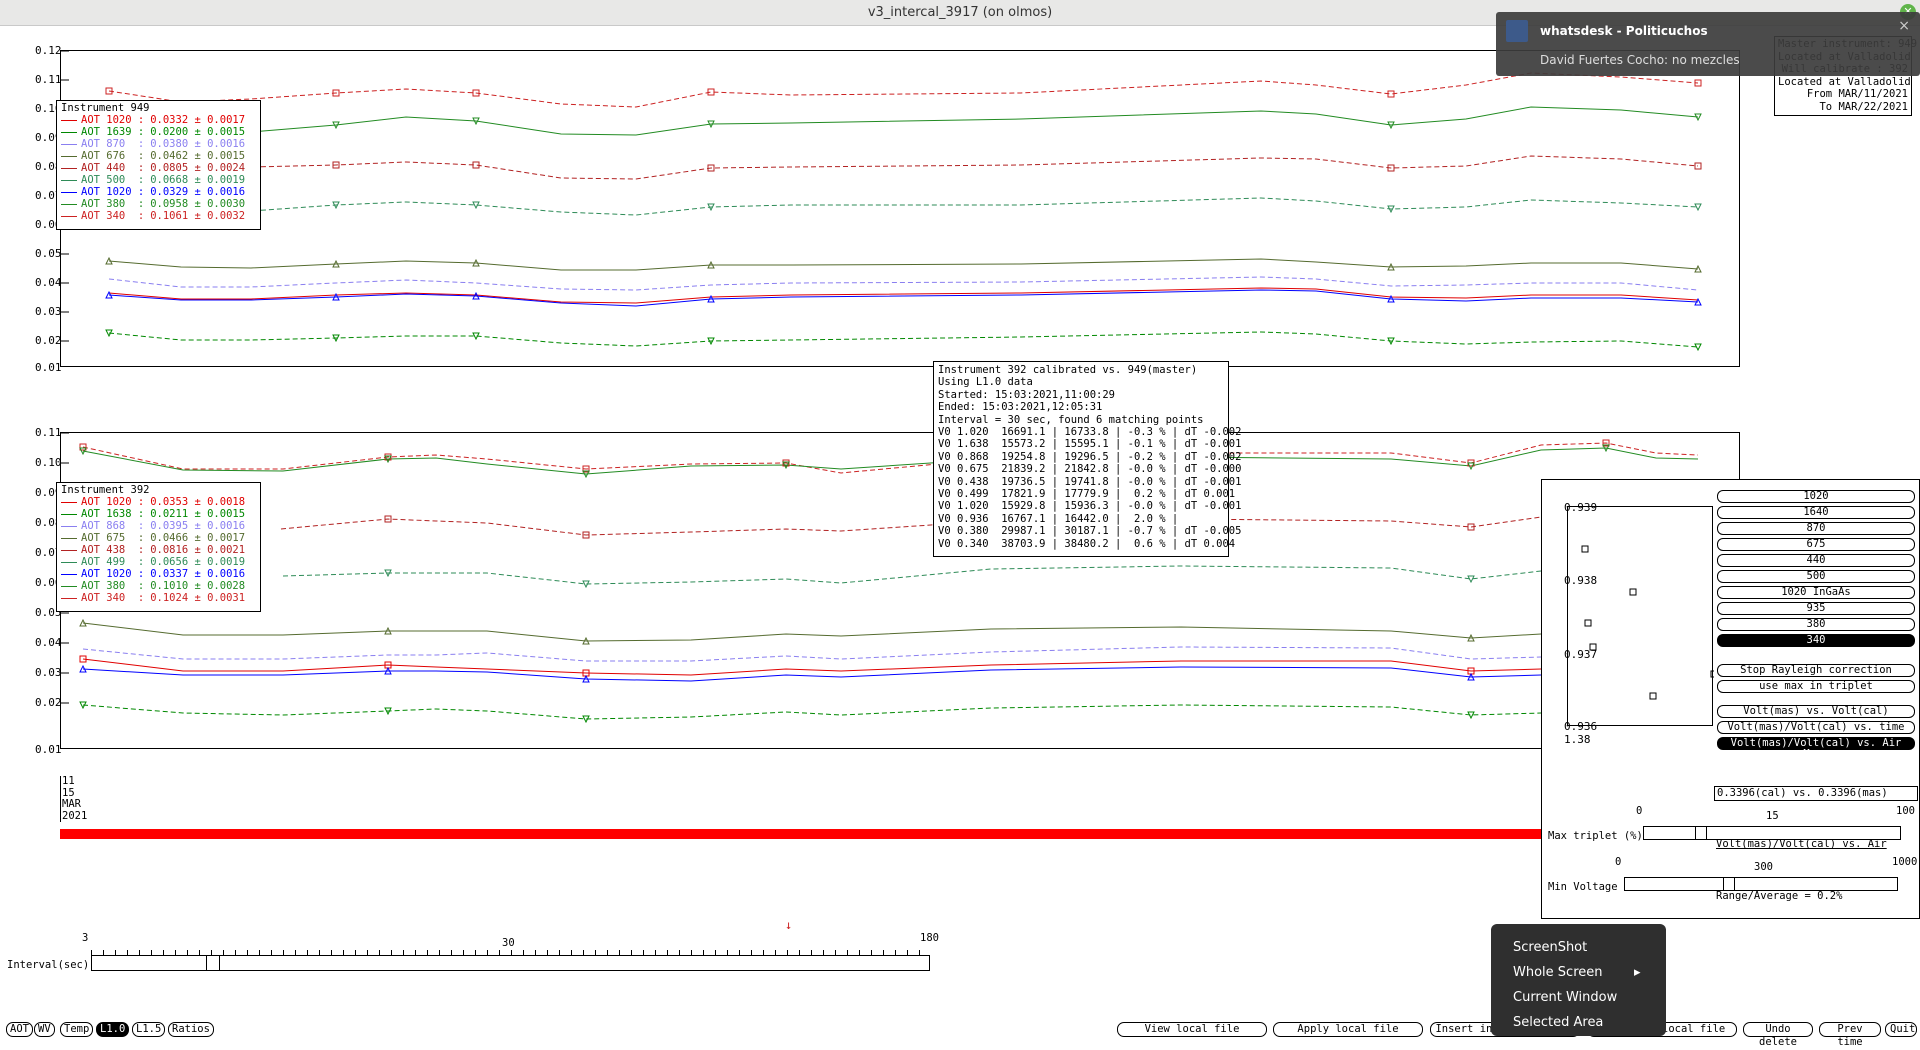 This screenshot has width=1920, height=1050. What do you see at coordinates (1557, 972) in the screenshot?
I see `menu-item-whole-screen: Whole Screen` at bounding box center [1557, 972].